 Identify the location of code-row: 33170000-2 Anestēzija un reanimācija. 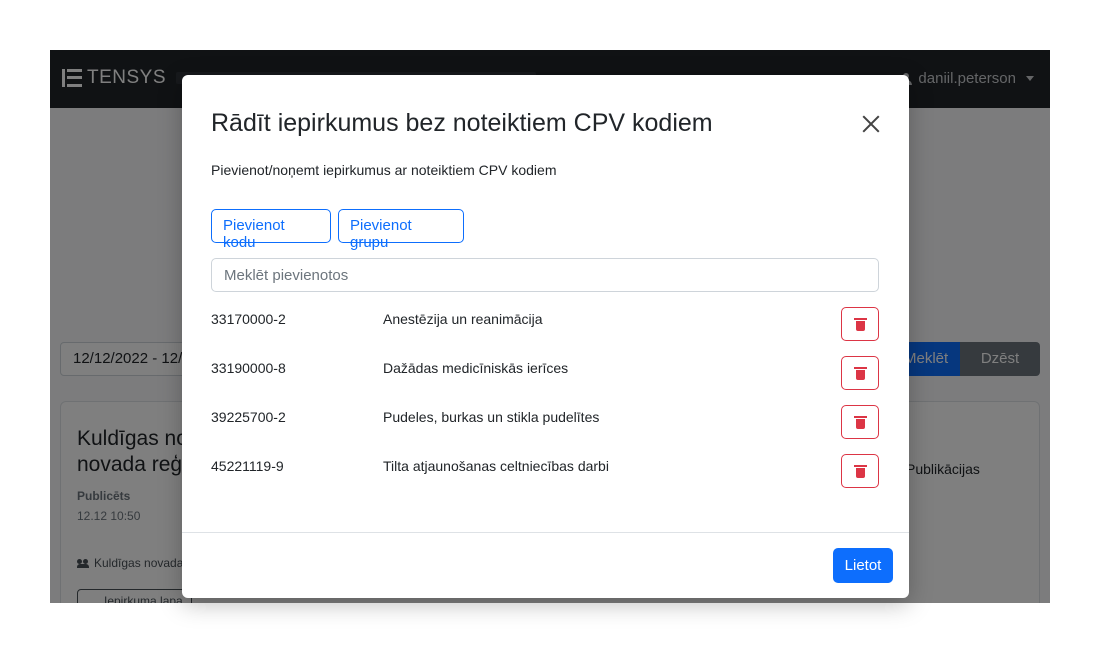
(545, 325).